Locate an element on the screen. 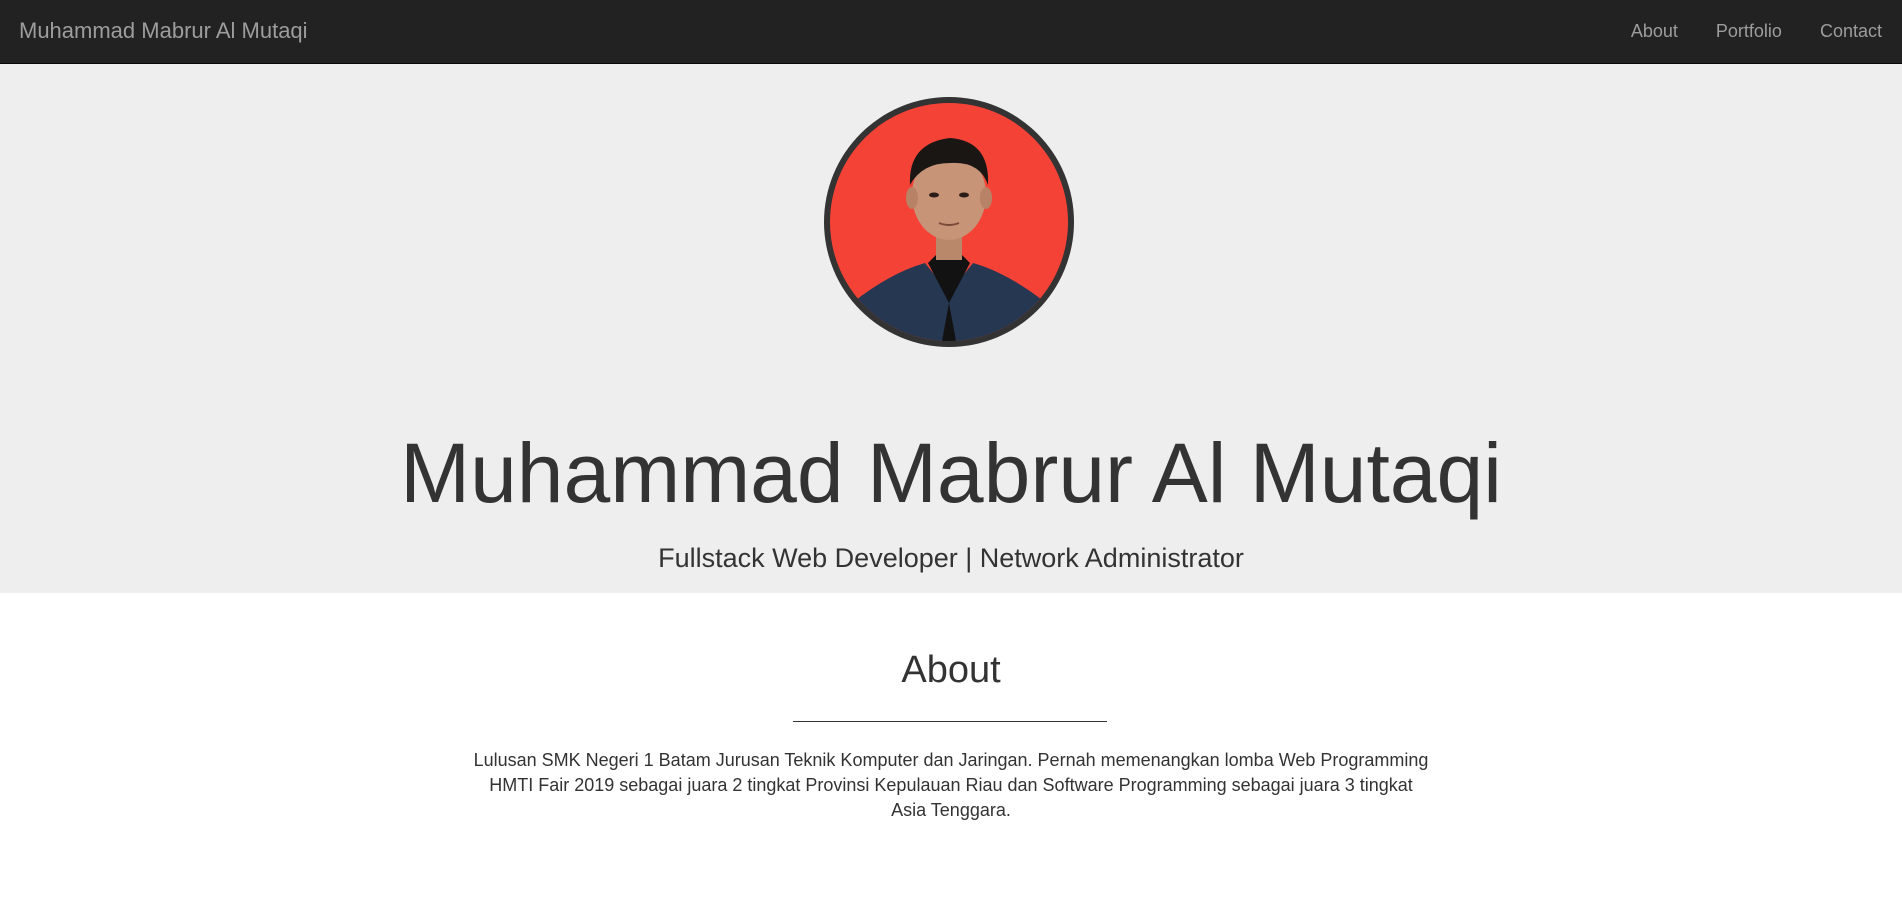 The image size is (1902, 907). avatar is located at coordinates (949, 222).